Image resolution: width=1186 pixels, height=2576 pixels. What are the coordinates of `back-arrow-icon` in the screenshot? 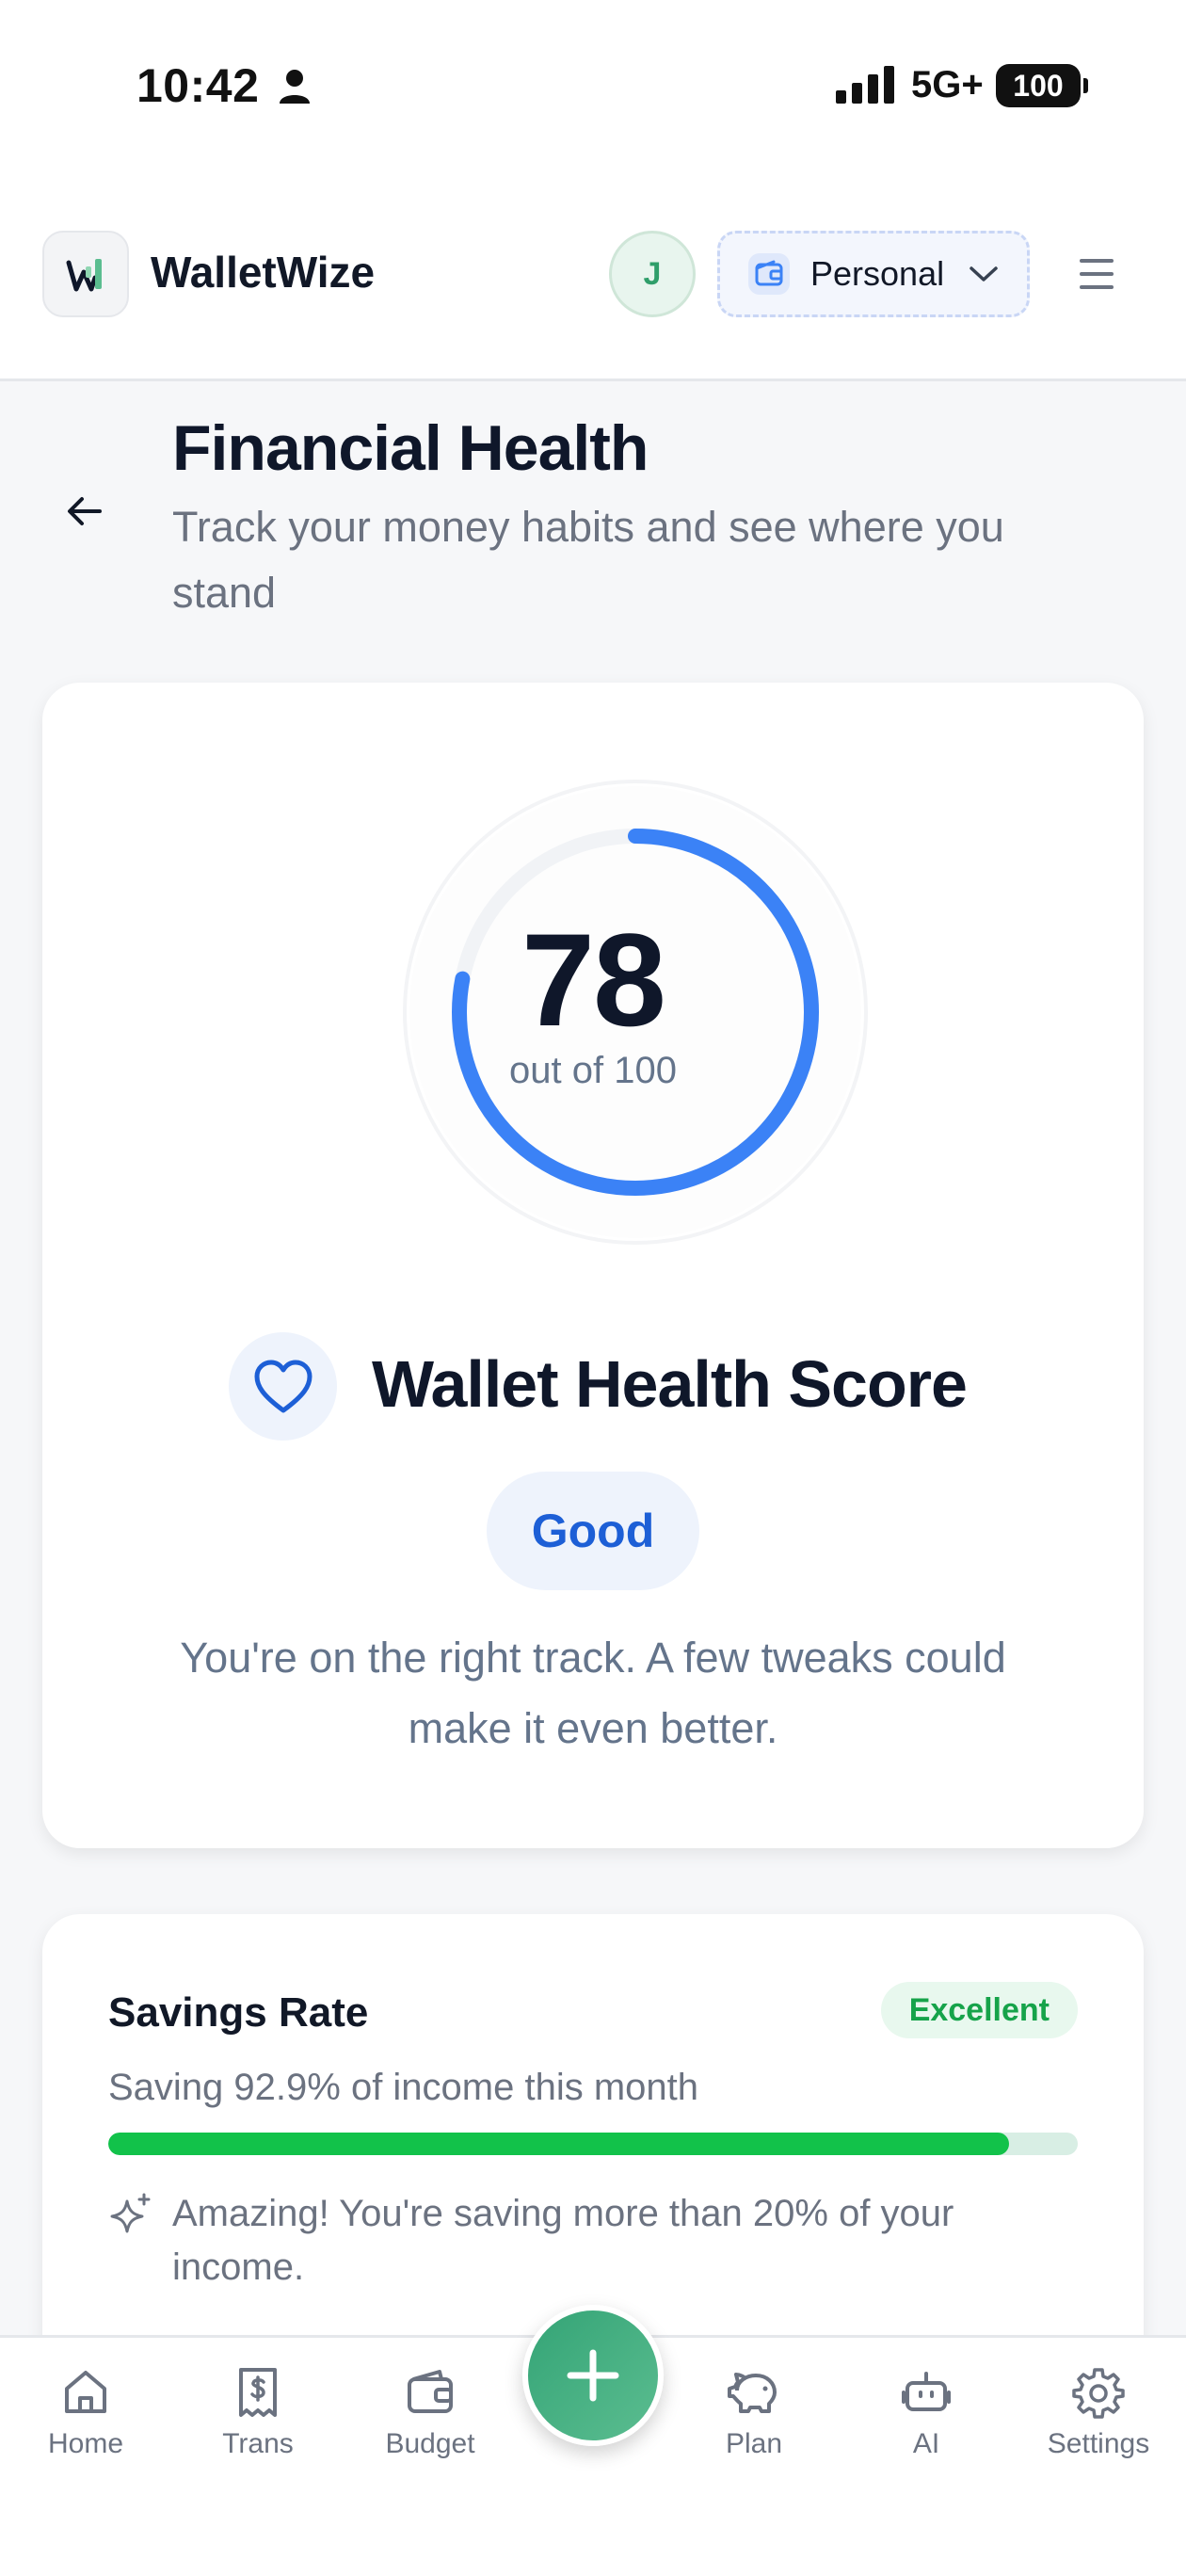 It's located at (85, 513).